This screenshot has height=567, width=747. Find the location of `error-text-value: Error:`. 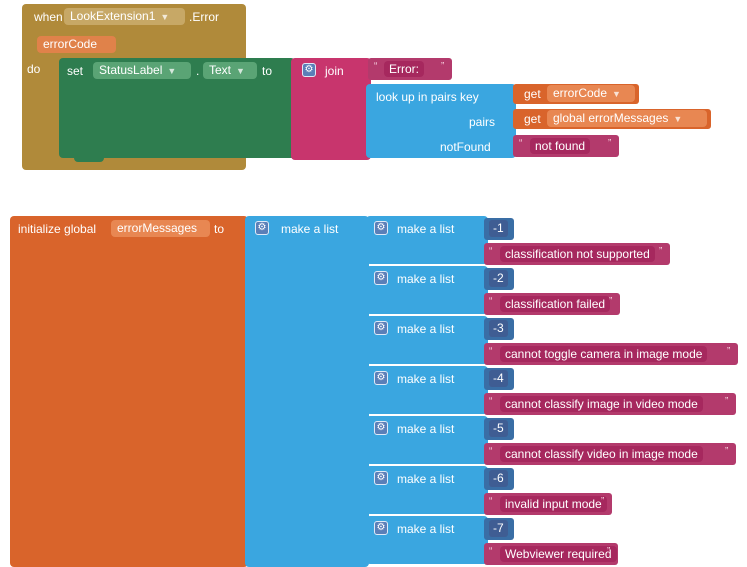

error-text-value: Error: is located at coordinates (404, 69).